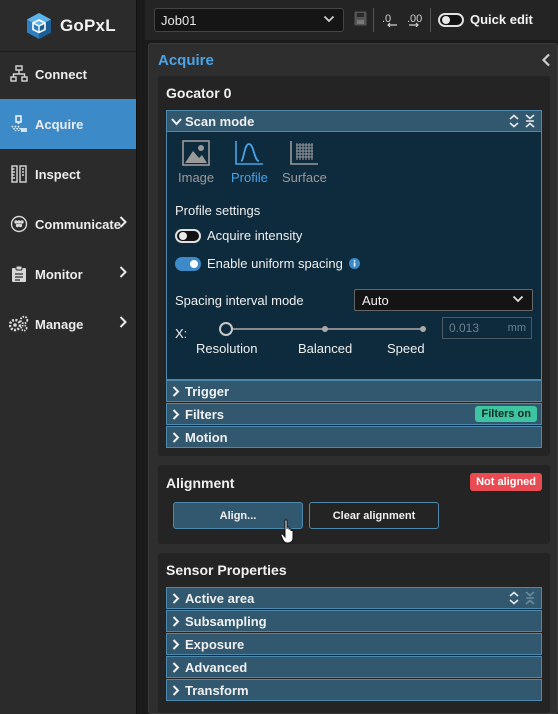  Describe the element at coordinates (68, 74) in the screenshot. I see `nav-item-connect: Connect` at that location.